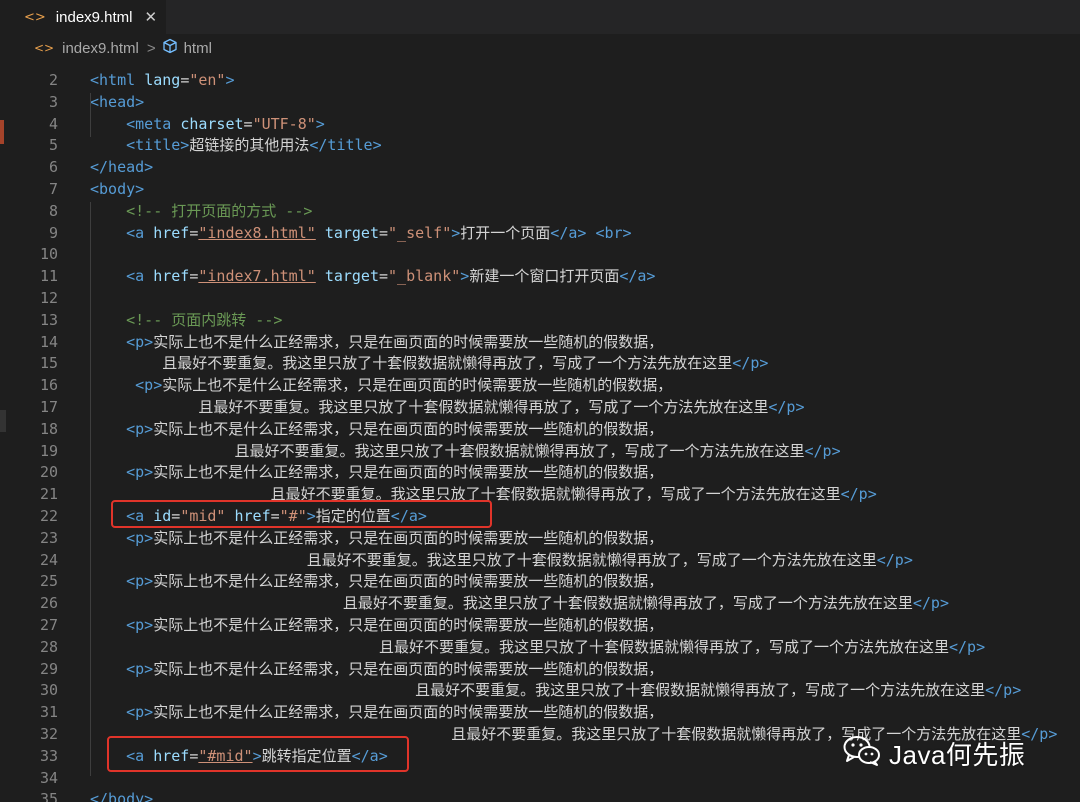 Image resolution: width=1080 pixels, height=802 pixels. Describe the element at coordinates (540, 581) in the screenshot. I see `code-line: 25 <p>实际上也不是什么正经需求，只是在画页面的时候需要放一些随机的假数据，` at that location.